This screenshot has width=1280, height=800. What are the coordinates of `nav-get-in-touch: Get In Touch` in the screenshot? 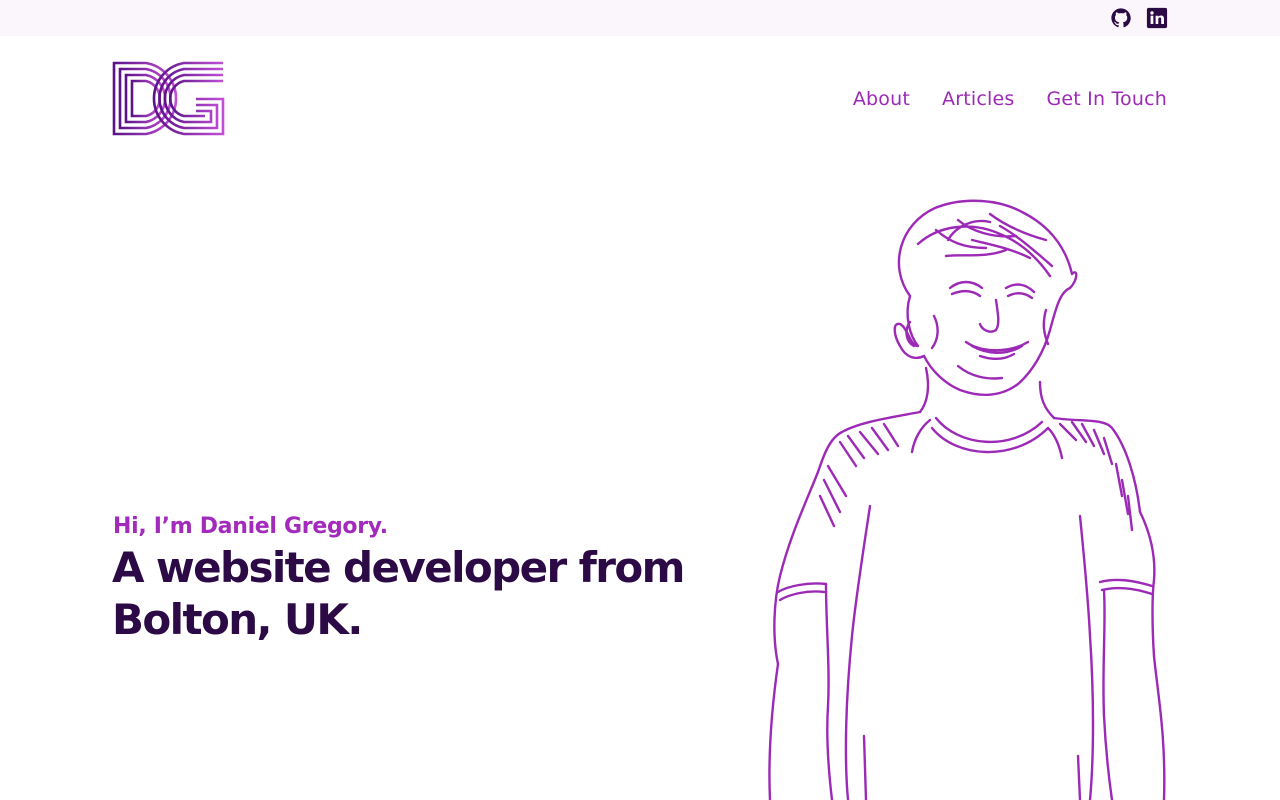 It's located at (1106, 99).